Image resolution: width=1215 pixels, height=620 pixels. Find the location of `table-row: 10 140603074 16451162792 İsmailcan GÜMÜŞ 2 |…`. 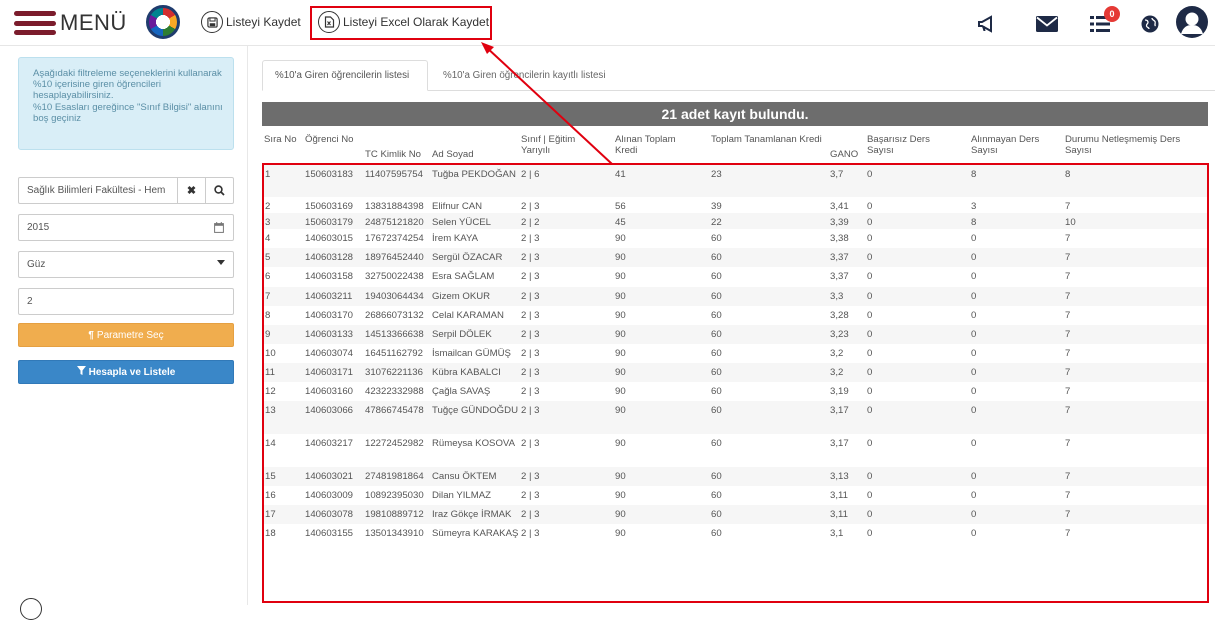

table-row: 10 140603074 16451162792 İsmailcan GÜMÜŞ 2 |… is located at coordinates (735, 353).